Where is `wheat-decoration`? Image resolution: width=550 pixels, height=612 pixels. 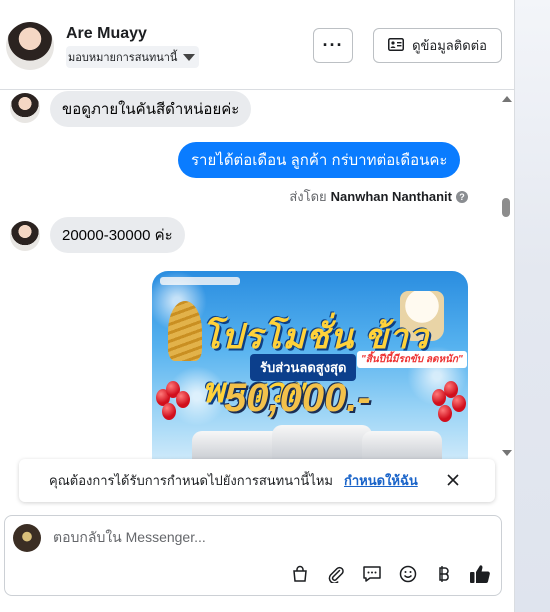
wheat-decoration is located at coordinates (185, 331).